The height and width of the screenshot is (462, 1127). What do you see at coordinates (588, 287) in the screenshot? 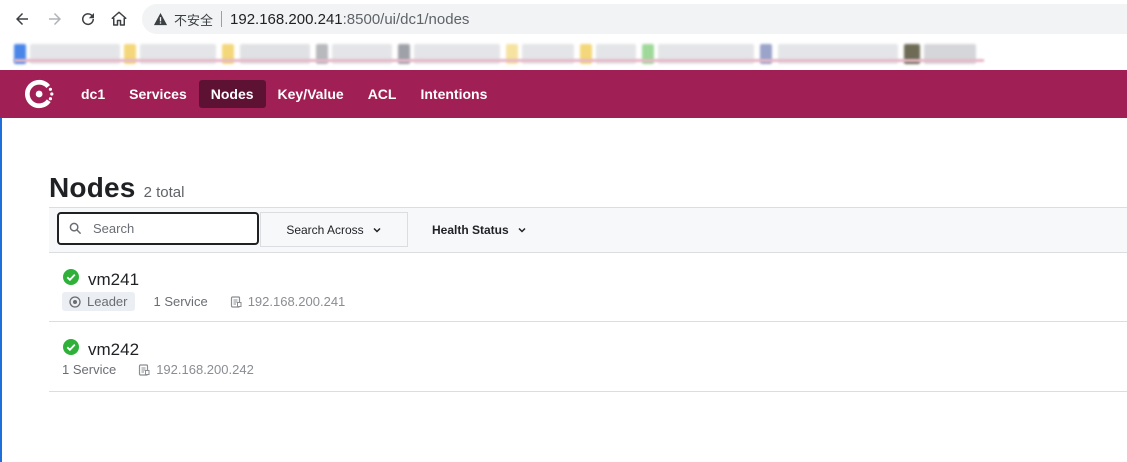
I see `node-row: vm241 Leader 1 Service 192.168.200.241` at bounding box center [588, 287].